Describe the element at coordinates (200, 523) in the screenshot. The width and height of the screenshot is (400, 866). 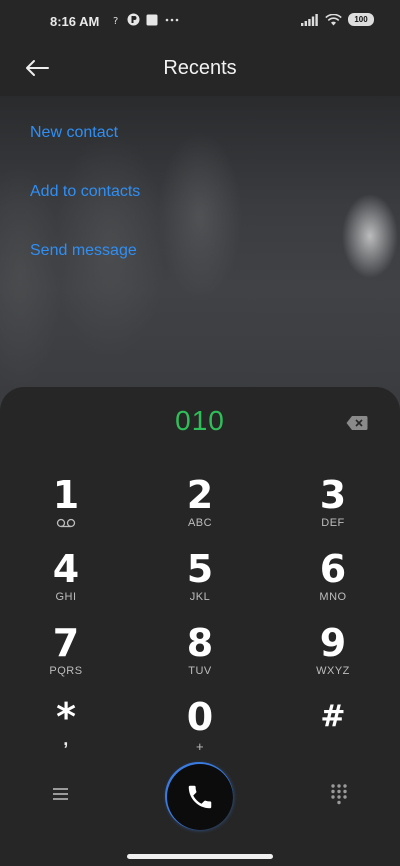
I see `key-letters: ABC` at that location.